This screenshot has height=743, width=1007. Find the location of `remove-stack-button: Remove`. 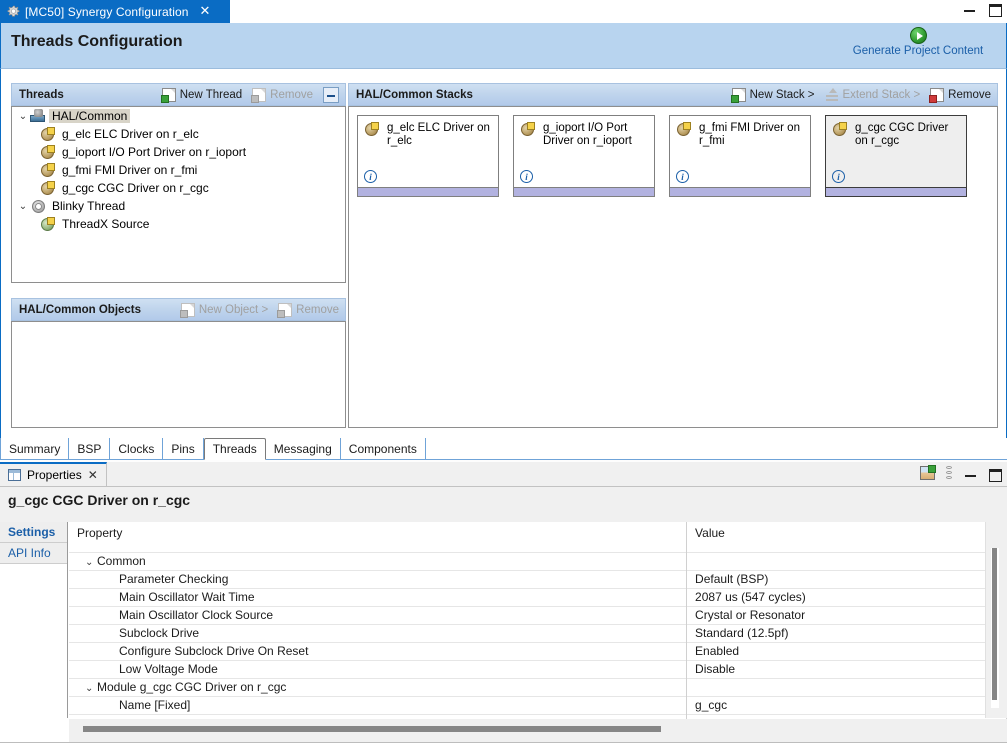

remove-stack-button: Remove is located at coordinates (960, 95).